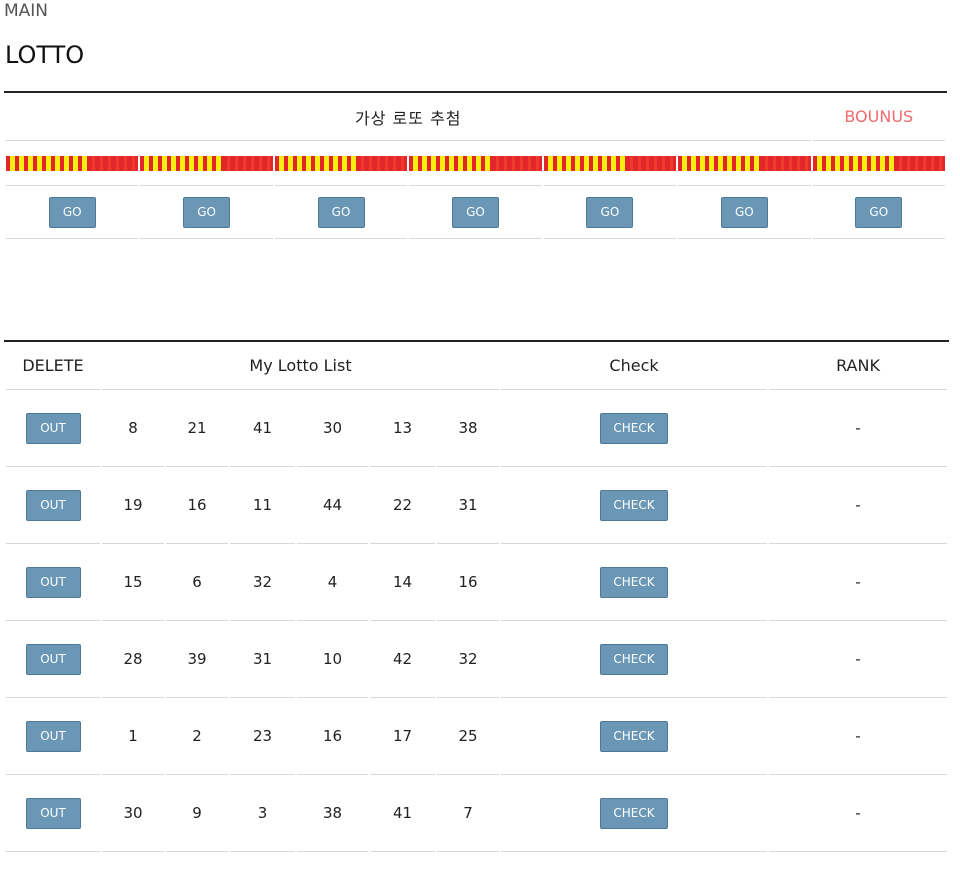 The image size is (960, 872). What do you see at coordinates (133, 582) in the screenshot?
I see `lotto-number: 15` at bounding box center [133, 582].